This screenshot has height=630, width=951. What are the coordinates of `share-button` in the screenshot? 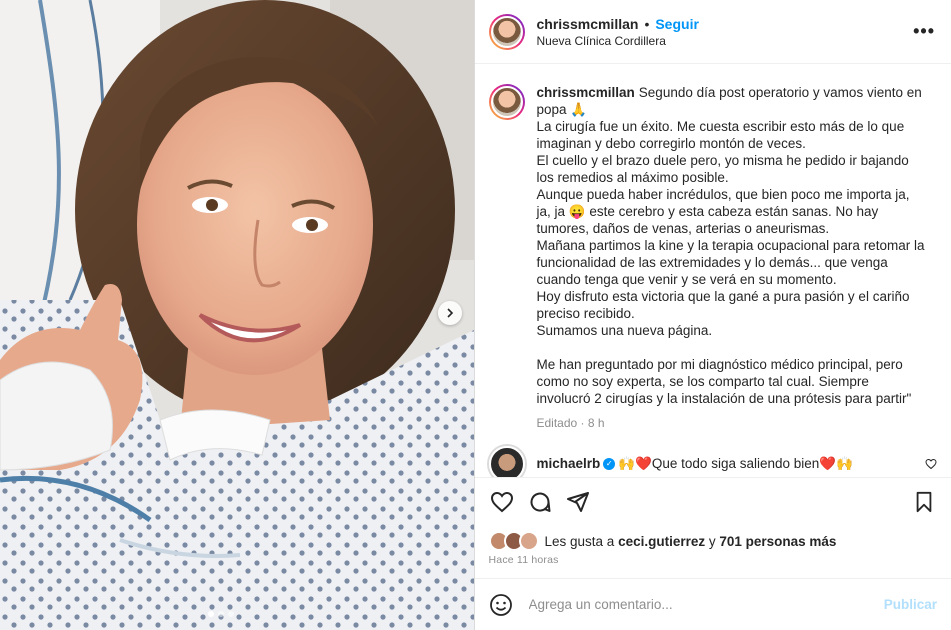 It's located at (578, 502).